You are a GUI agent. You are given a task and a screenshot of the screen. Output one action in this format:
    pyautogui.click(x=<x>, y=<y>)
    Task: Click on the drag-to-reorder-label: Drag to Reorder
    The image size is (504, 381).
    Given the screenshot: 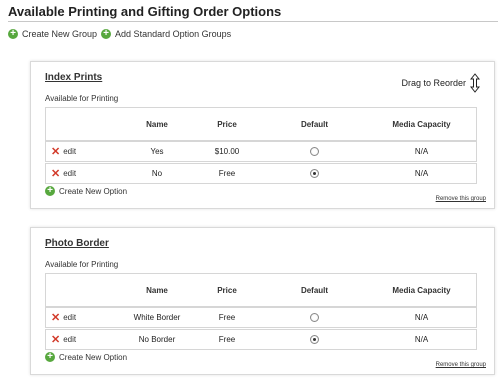 What is the action you would take?
    pyautogui.click(x=433, y=83)
    